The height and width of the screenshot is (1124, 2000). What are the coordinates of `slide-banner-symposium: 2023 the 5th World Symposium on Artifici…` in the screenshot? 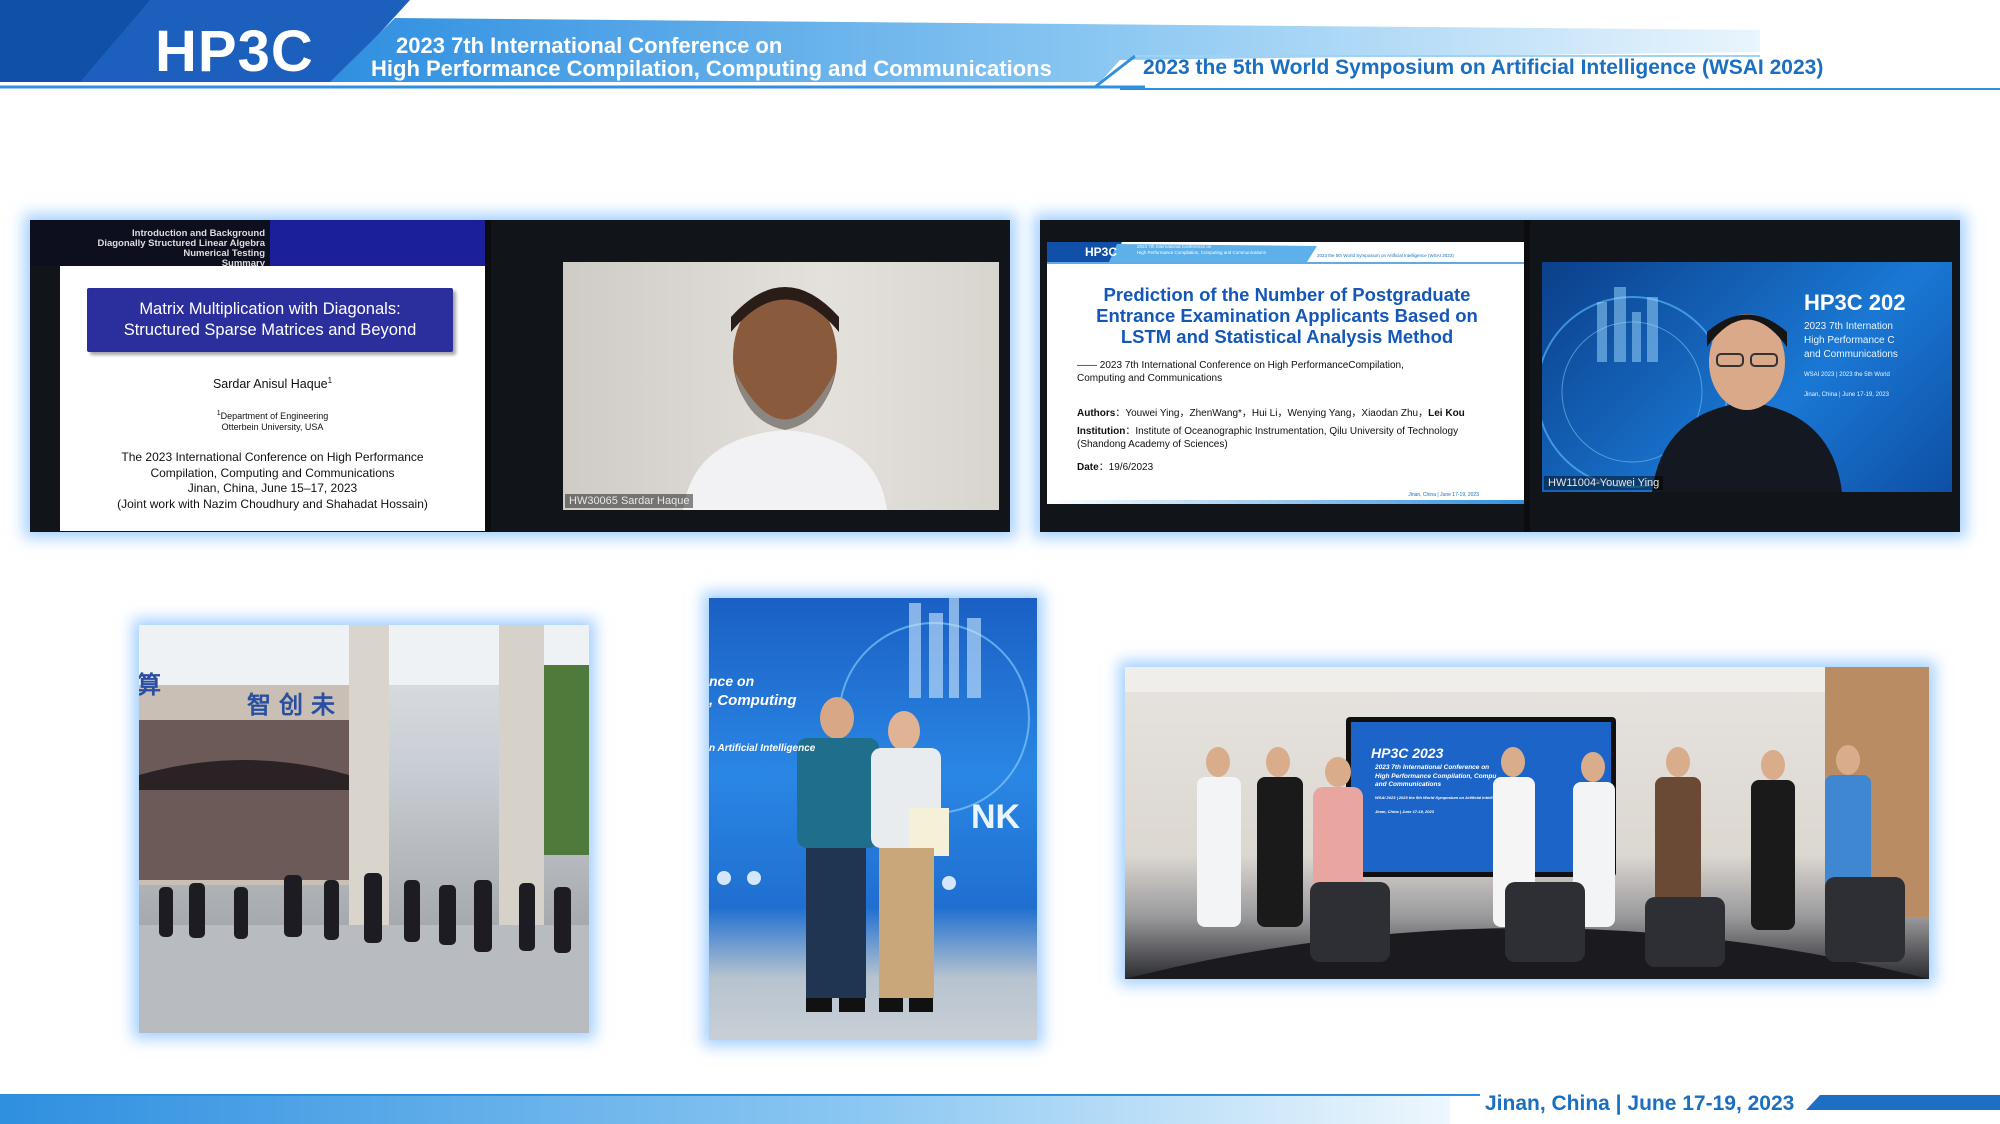 It's located at (1385, 255).